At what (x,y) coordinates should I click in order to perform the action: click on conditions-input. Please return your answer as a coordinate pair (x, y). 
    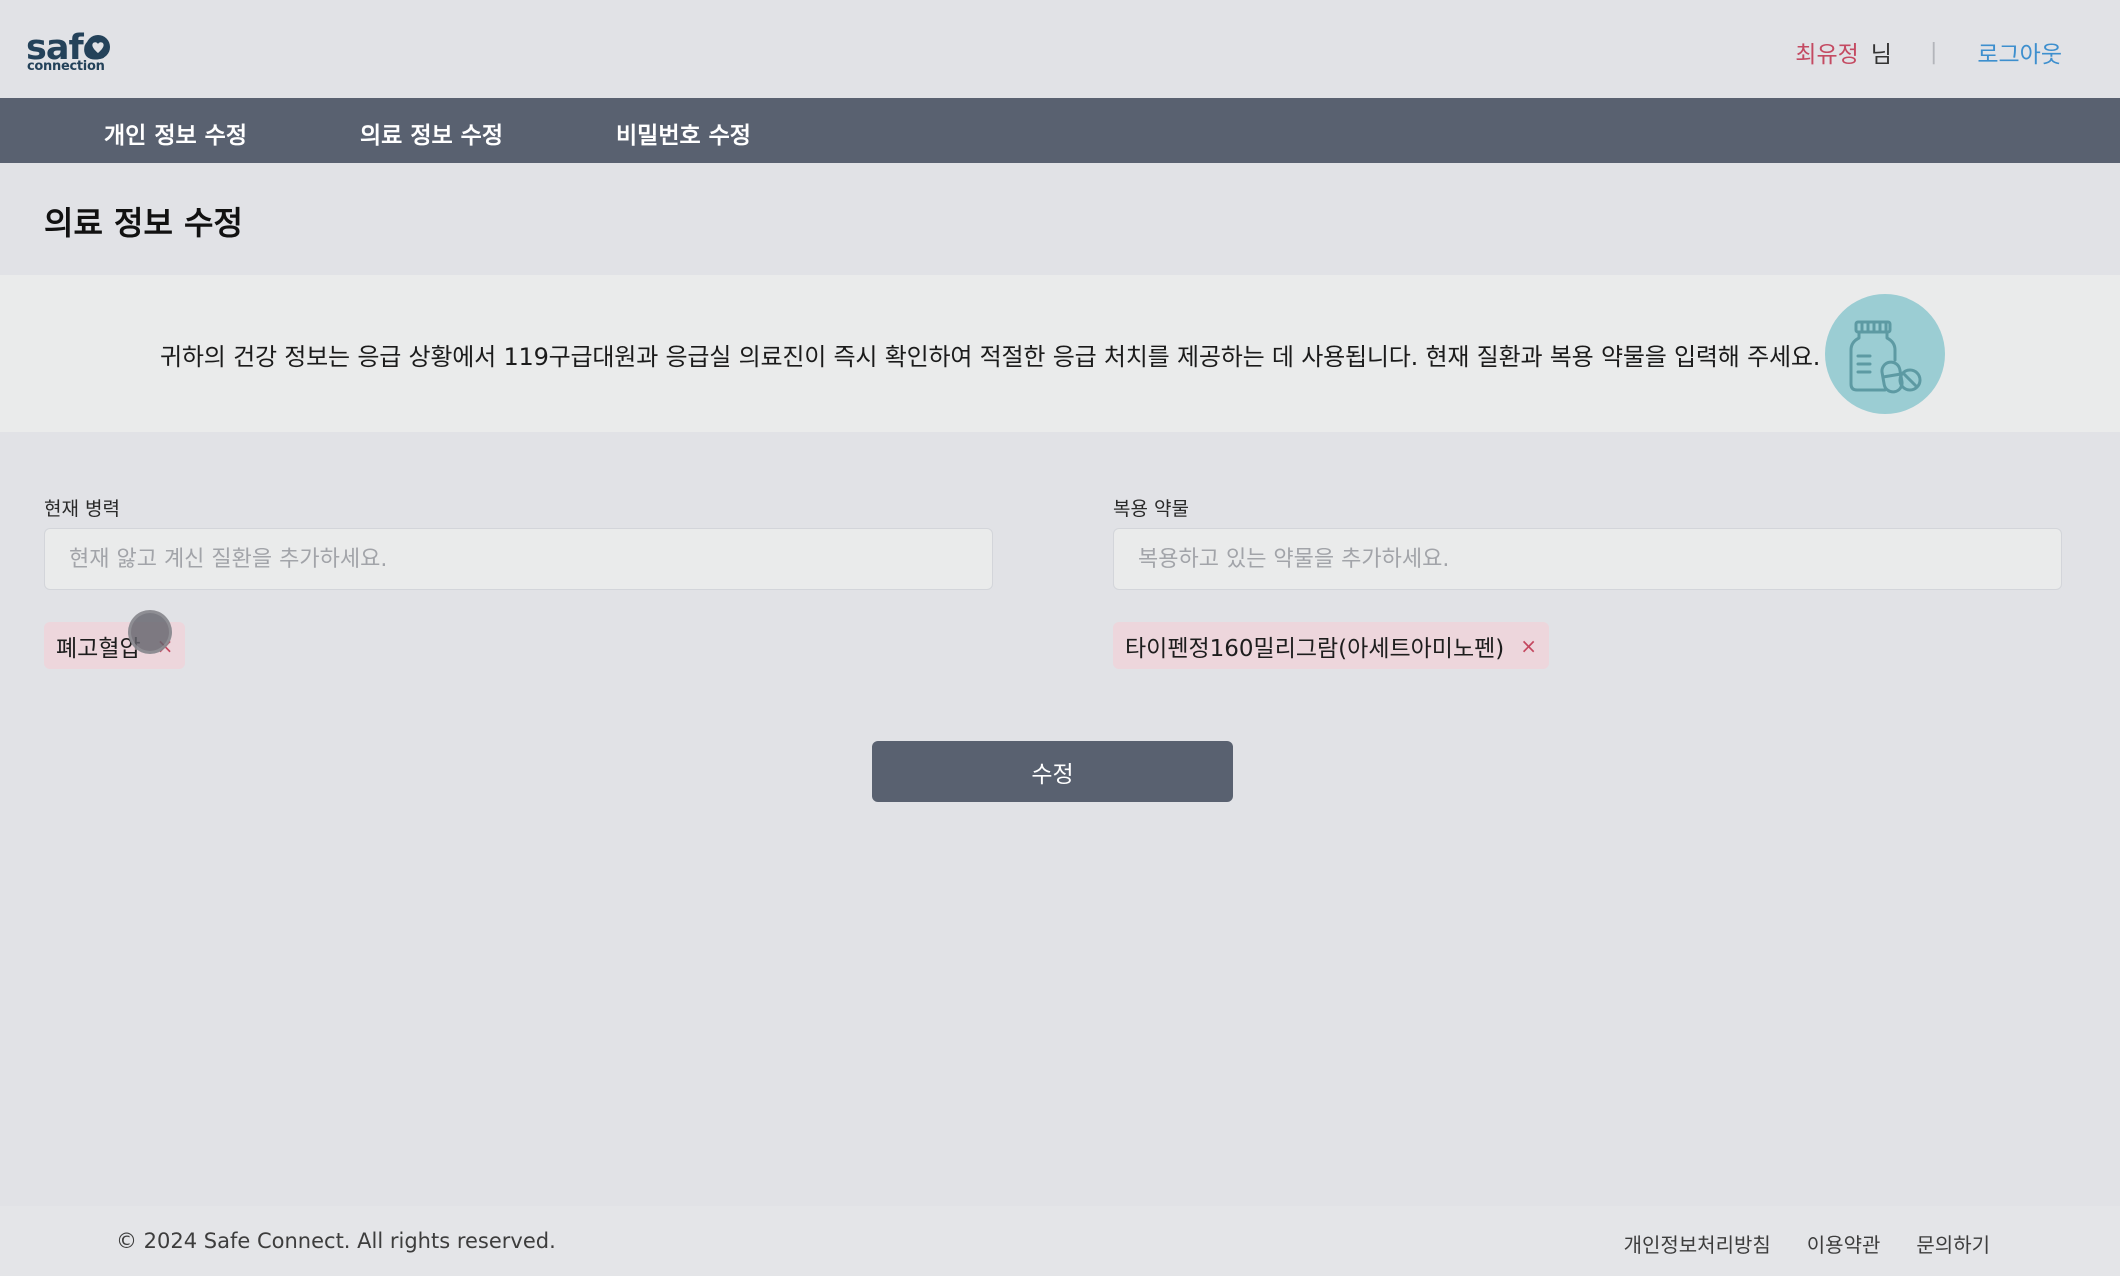
    Looking at the image, I should click on (518, 559).